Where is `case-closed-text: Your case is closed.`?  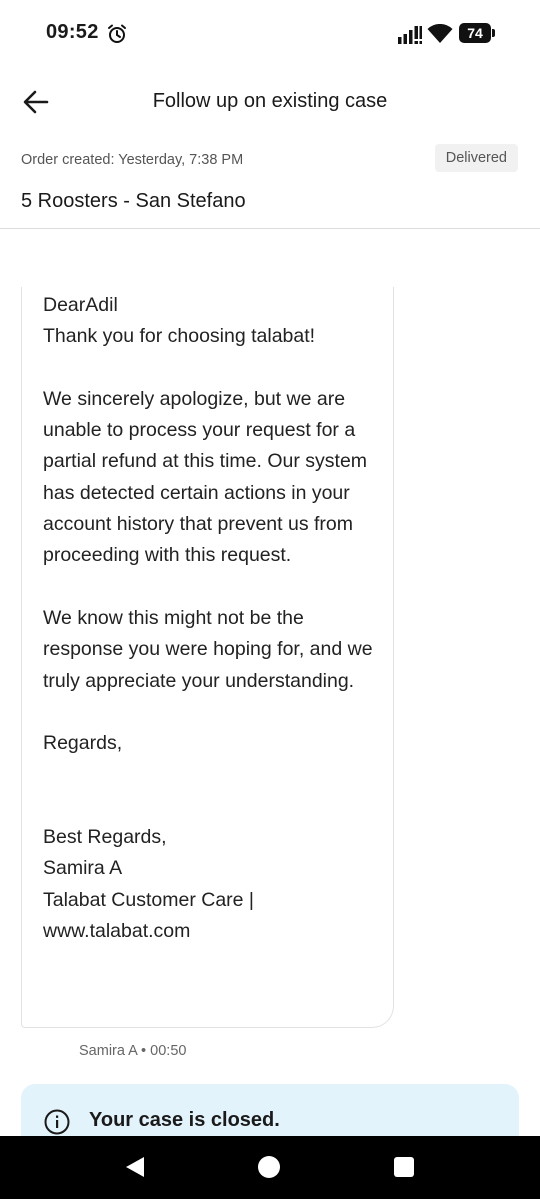
case-closed-text: Your case is closed. is located at coordinates (184, 1120).